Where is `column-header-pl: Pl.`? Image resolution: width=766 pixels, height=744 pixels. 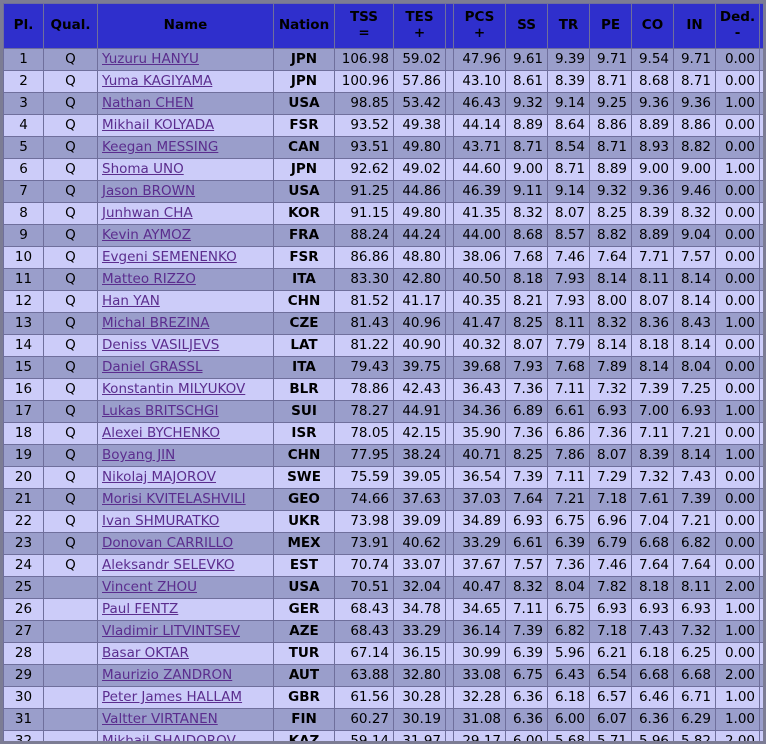
column-header-pl: Pl. is located at coordinates (23, 26).